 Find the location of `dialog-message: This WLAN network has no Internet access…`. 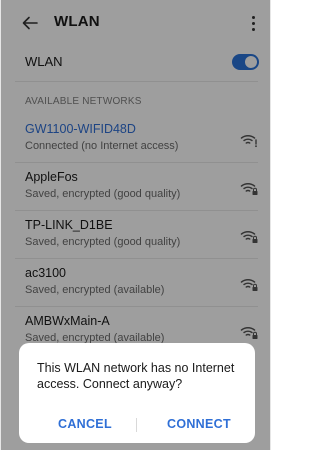

dialog-message: This WLAN network has no Internet access… is located at coordinates (136, 376).